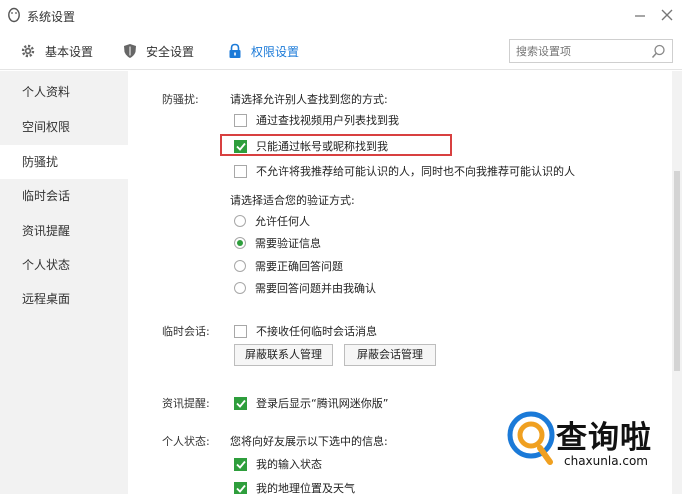  What do you see at coordinates (309, 99) in the screenshot?
I see `find-prompt: 请选择允许别人查找到您的方式:` at bounding box center [309, 99].